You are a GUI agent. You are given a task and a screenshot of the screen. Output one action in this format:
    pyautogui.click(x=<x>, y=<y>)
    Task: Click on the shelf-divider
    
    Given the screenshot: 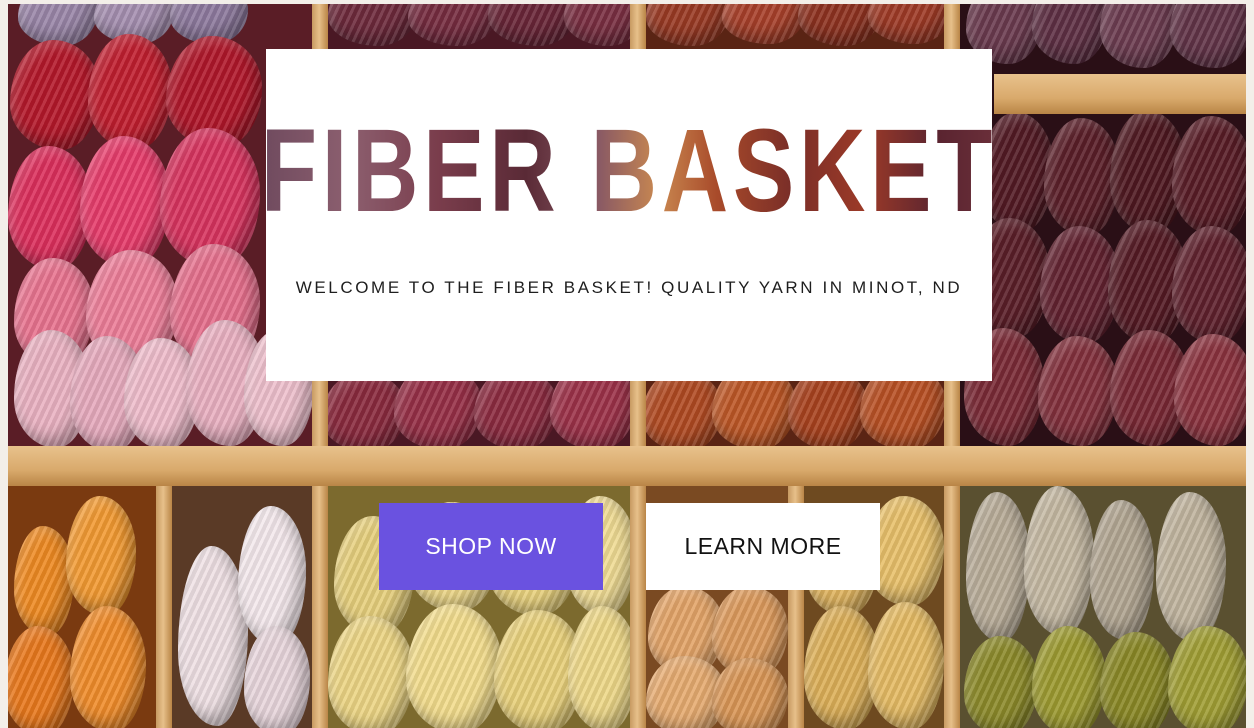 What is the action you would take?
    pyautogui.click(x=164, y=607)
    